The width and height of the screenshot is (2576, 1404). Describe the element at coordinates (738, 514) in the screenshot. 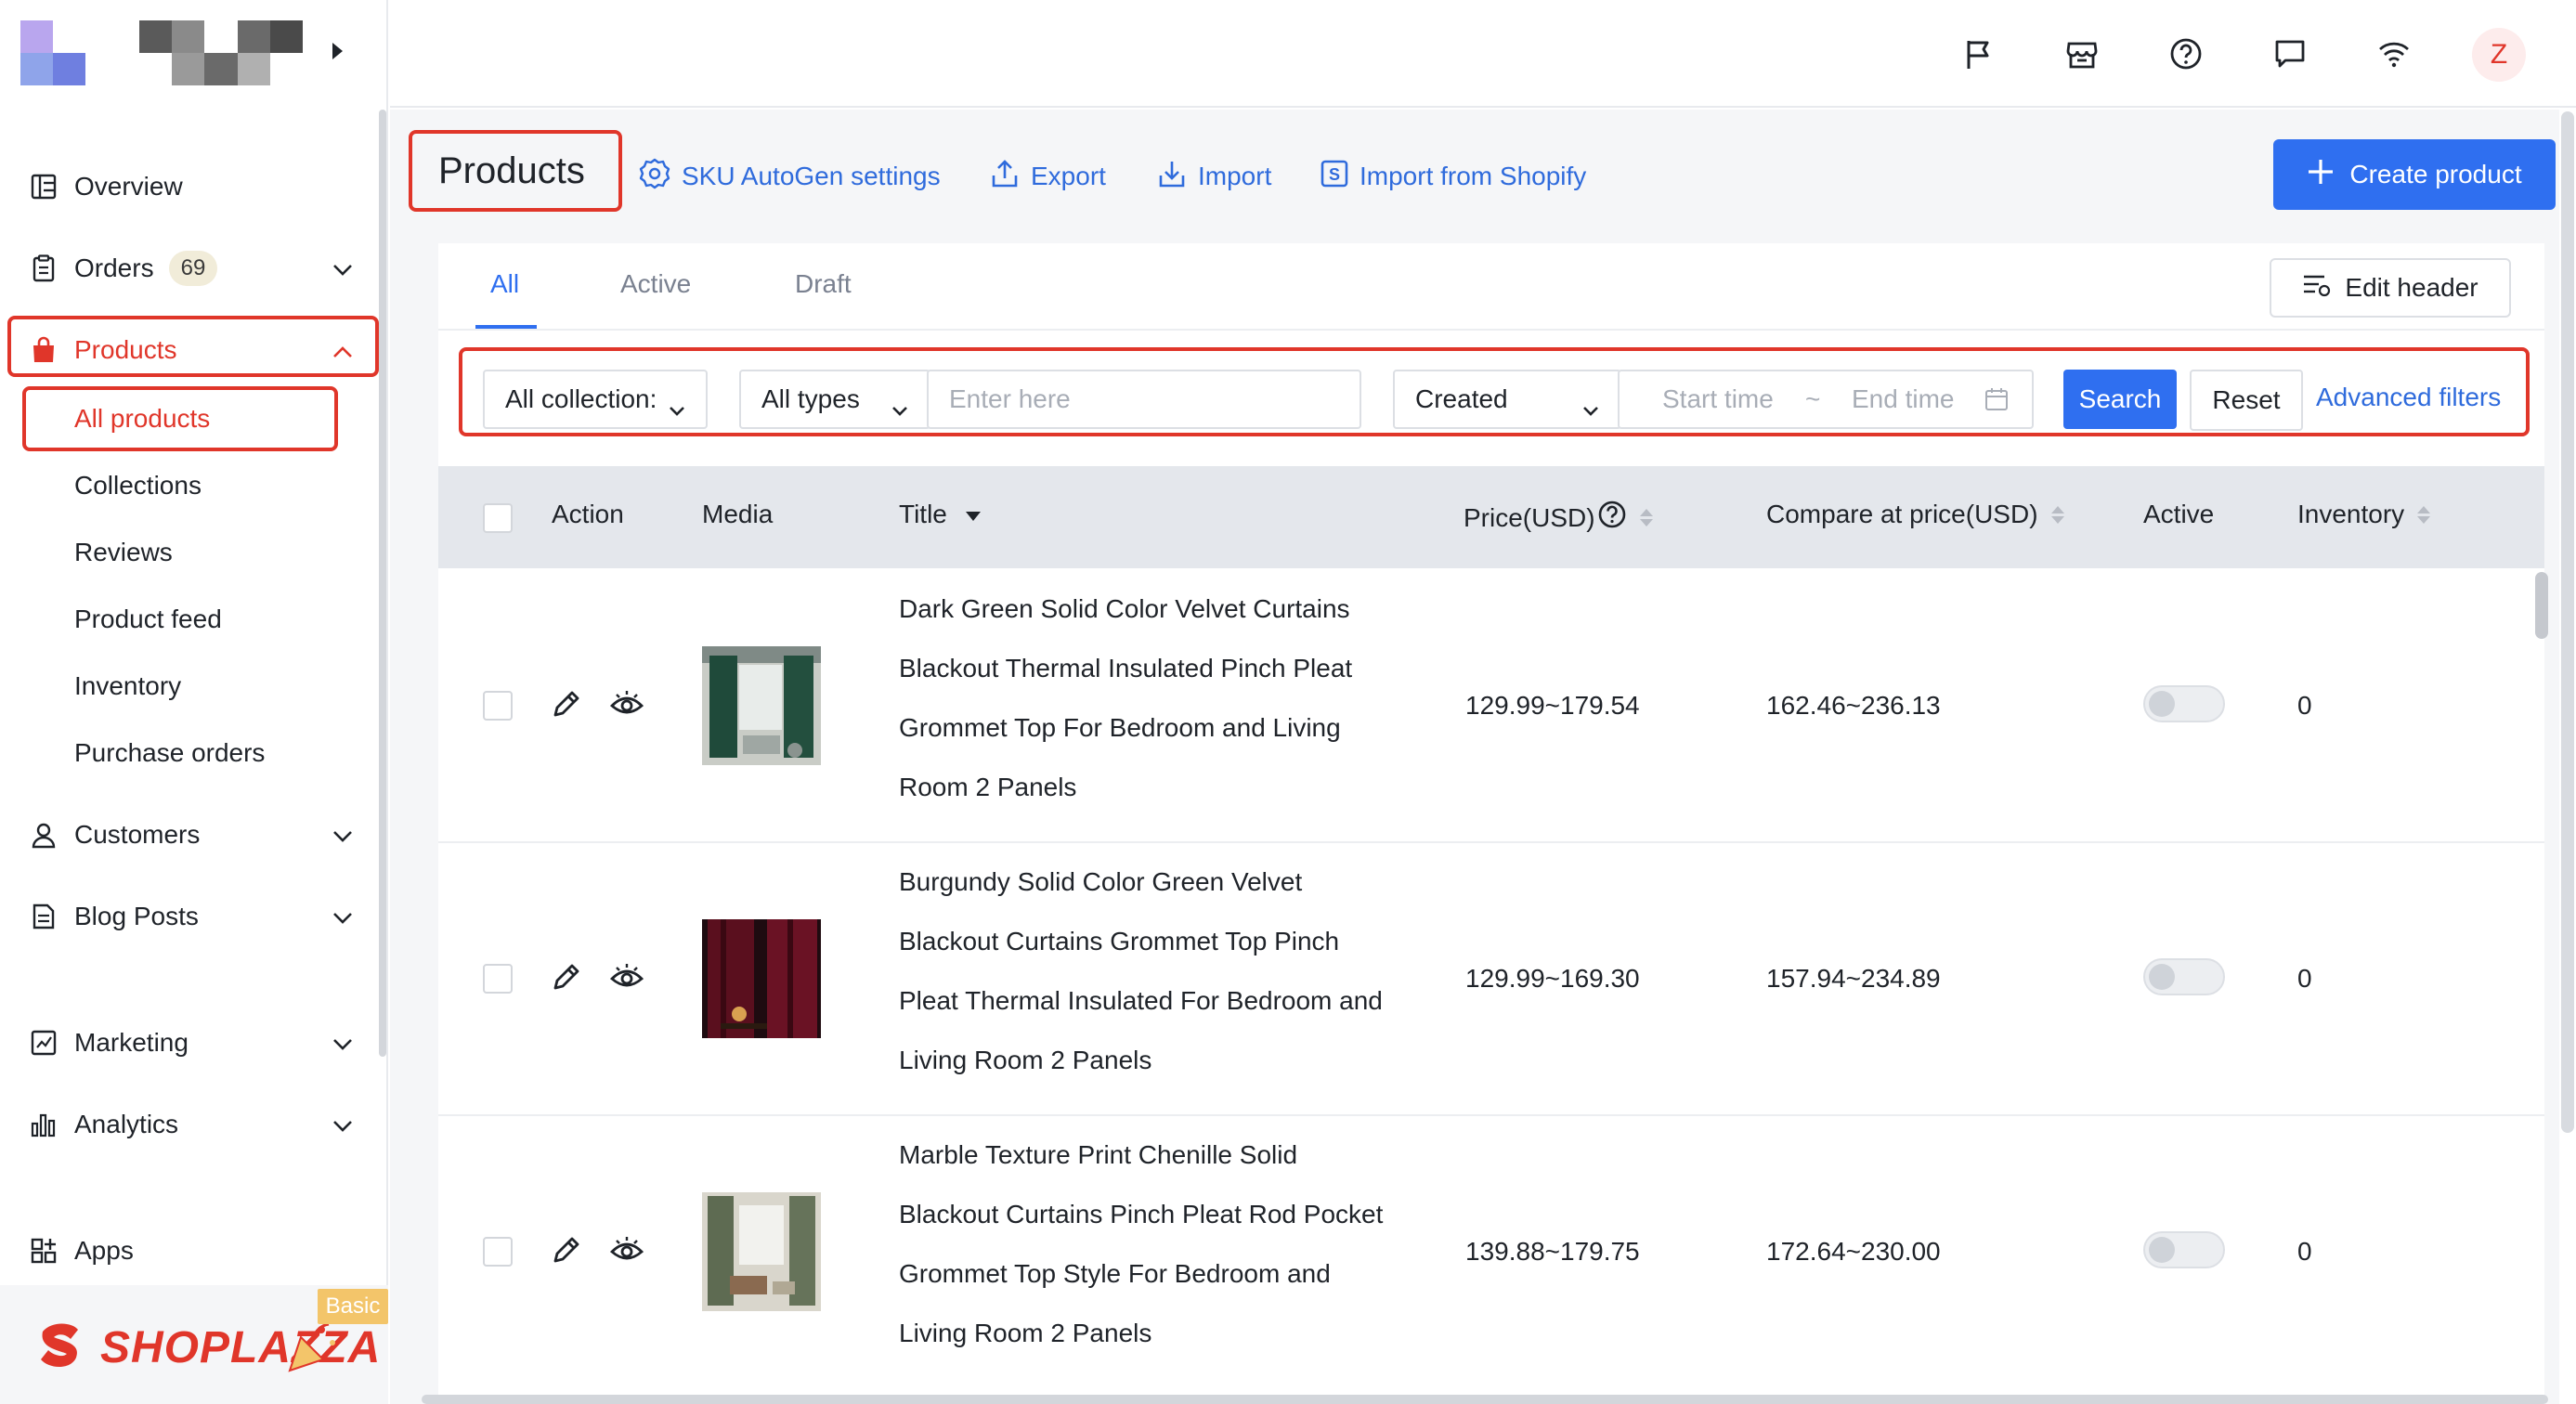

I see `column-label: Media` at that location.